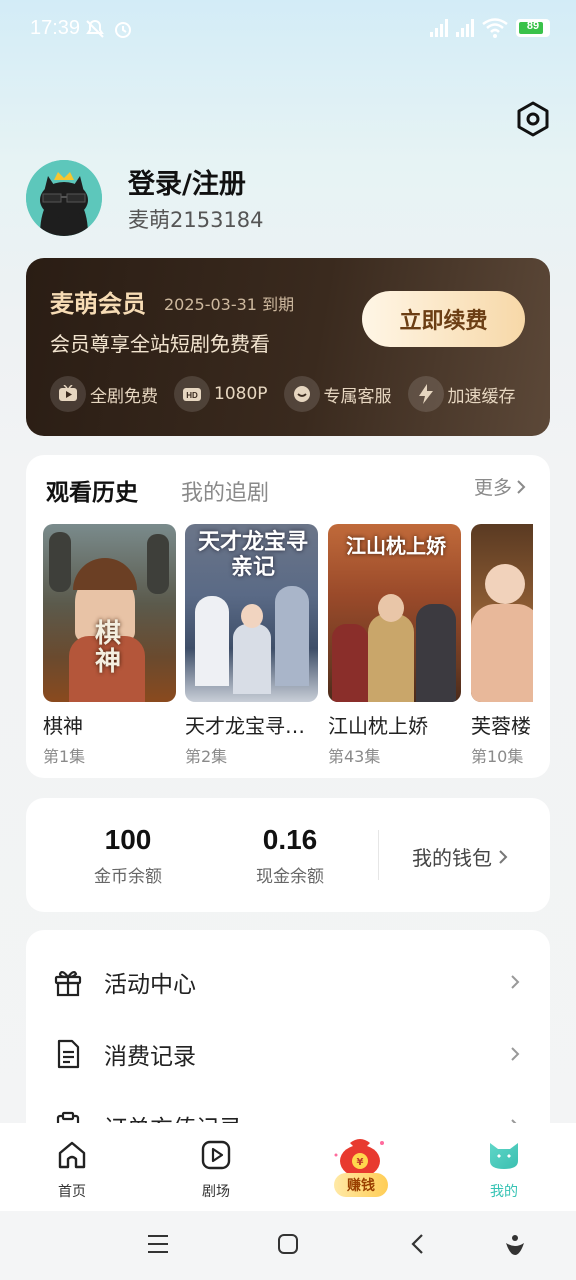 Image resolution: width=576 pixels, height=1280 pixels. Describe the element at coordinates (150, 1057) in the screenshot. I see `menu-item-label: 消费记录` at that location.